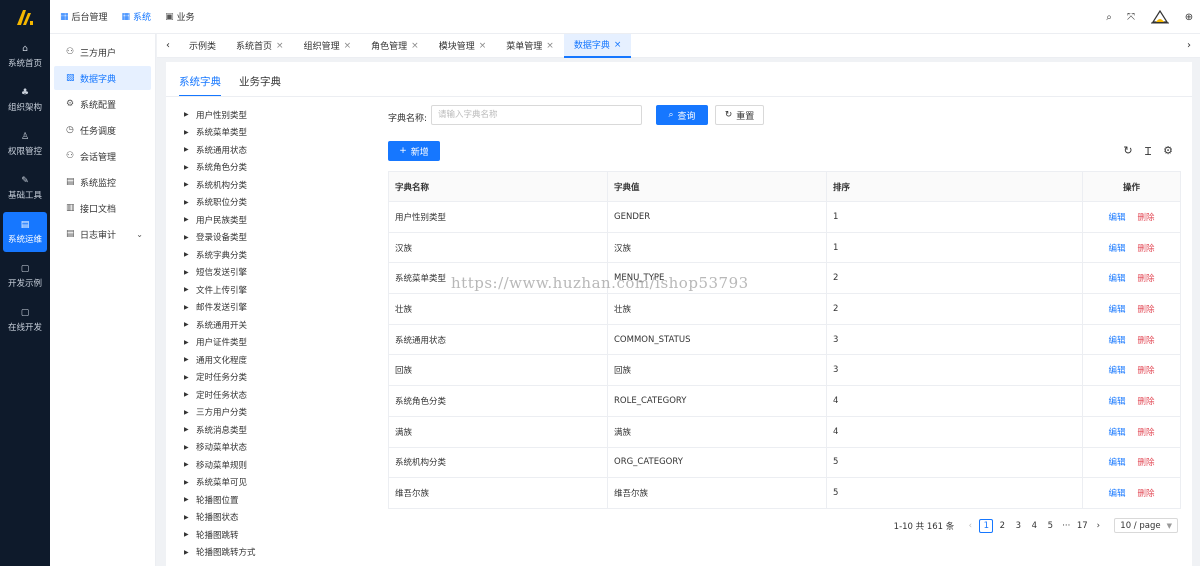 This screenshot has height=566, width=1200. I want to click on tree-item: ▶ 用户证件类型, so click(279, 343).